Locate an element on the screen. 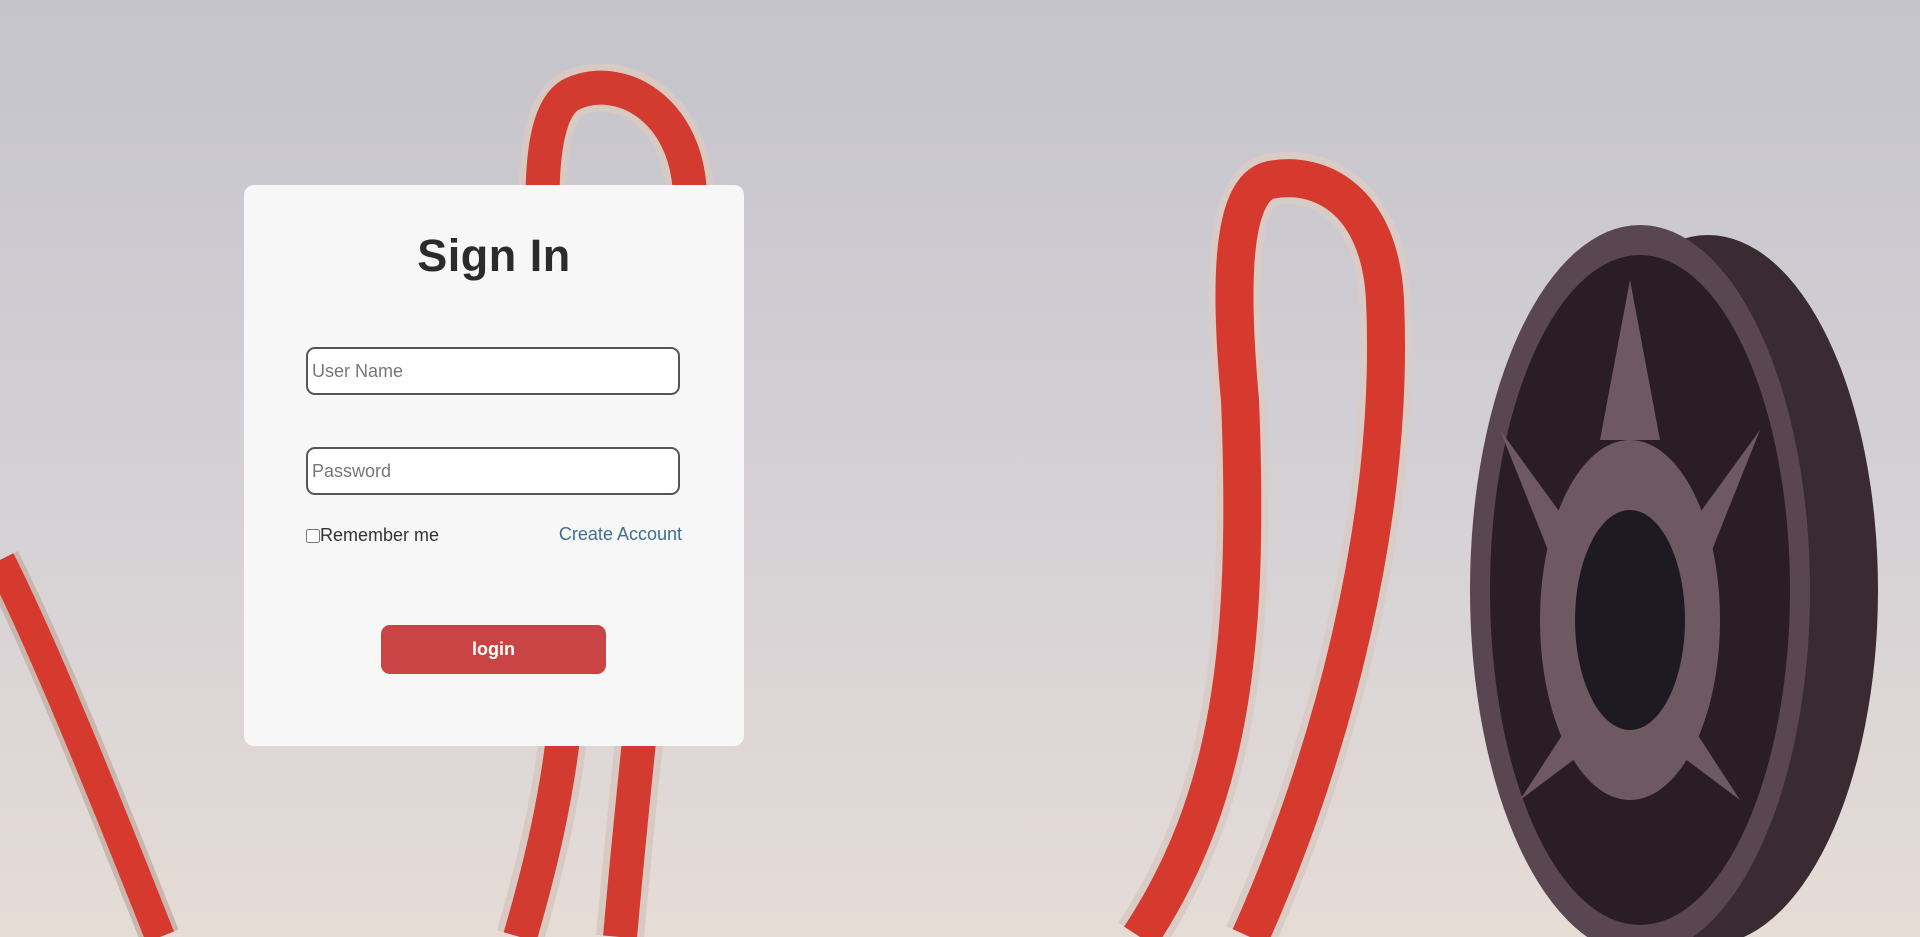 This screenshot has width=1920, height=937. password-input is located at coordinates (493, 471).